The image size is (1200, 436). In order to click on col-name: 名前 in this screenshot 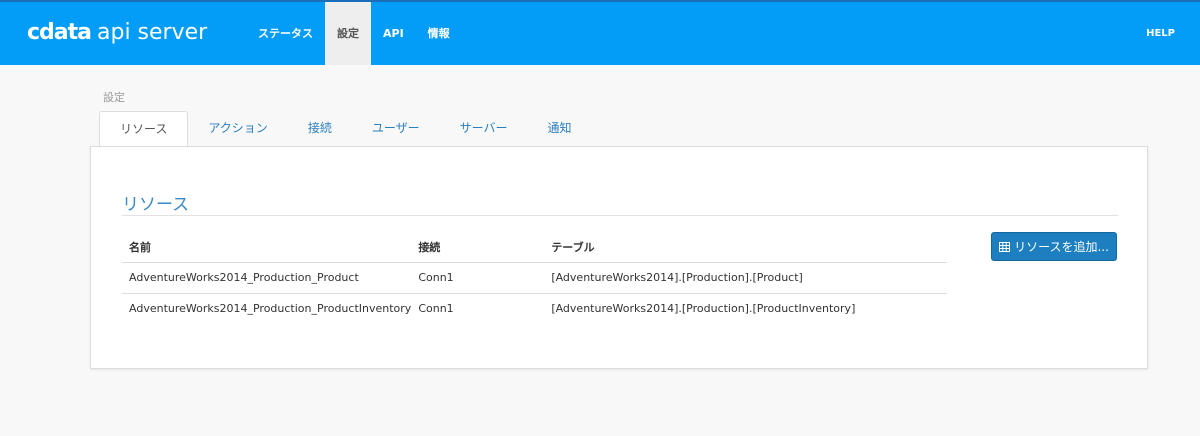, I will do `click(267, 248)`.